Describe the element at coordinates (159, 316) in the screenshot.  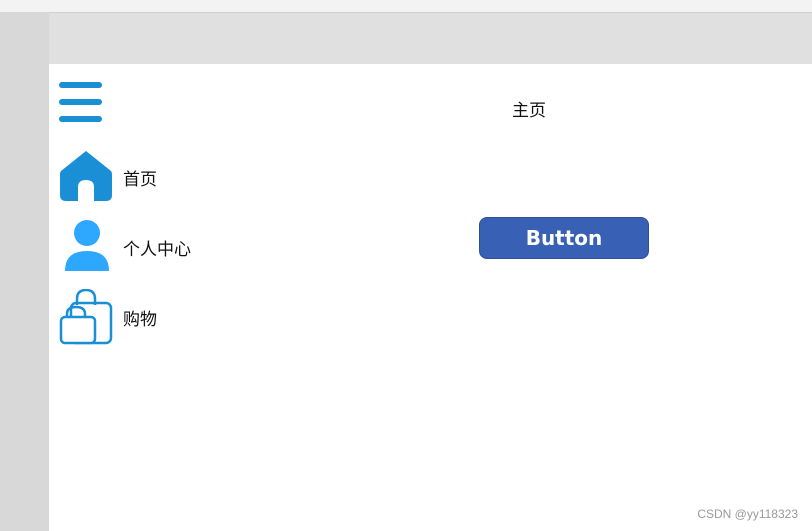
I see `sidebar-item-shopping: 购物` at that location.